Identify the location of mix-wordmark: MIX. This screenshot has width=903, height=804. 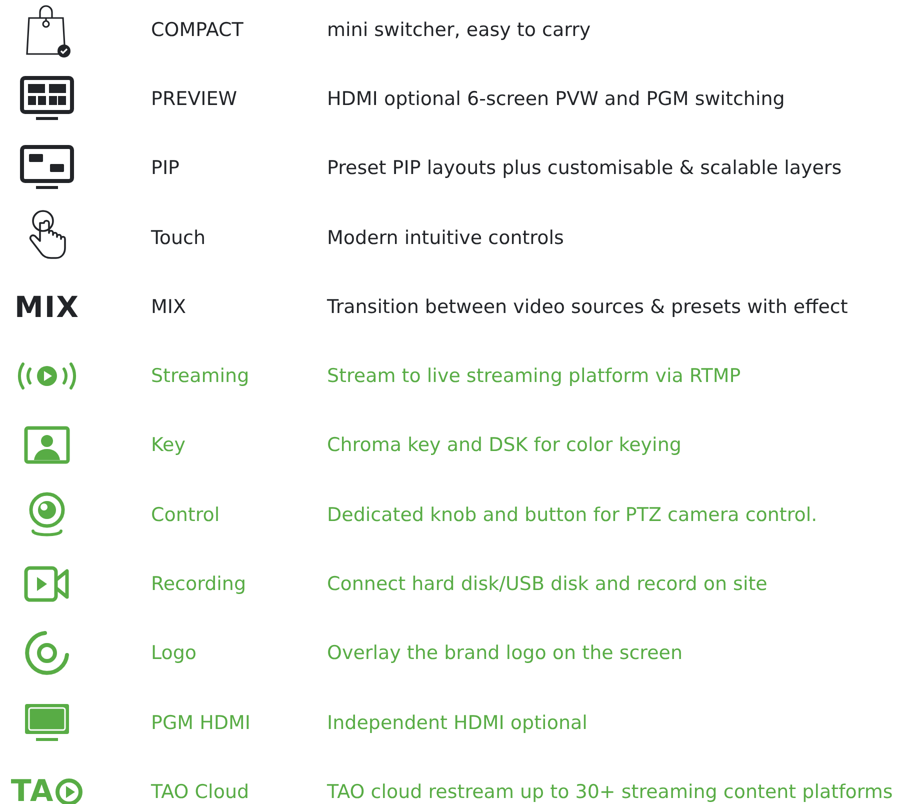
(47, 307).